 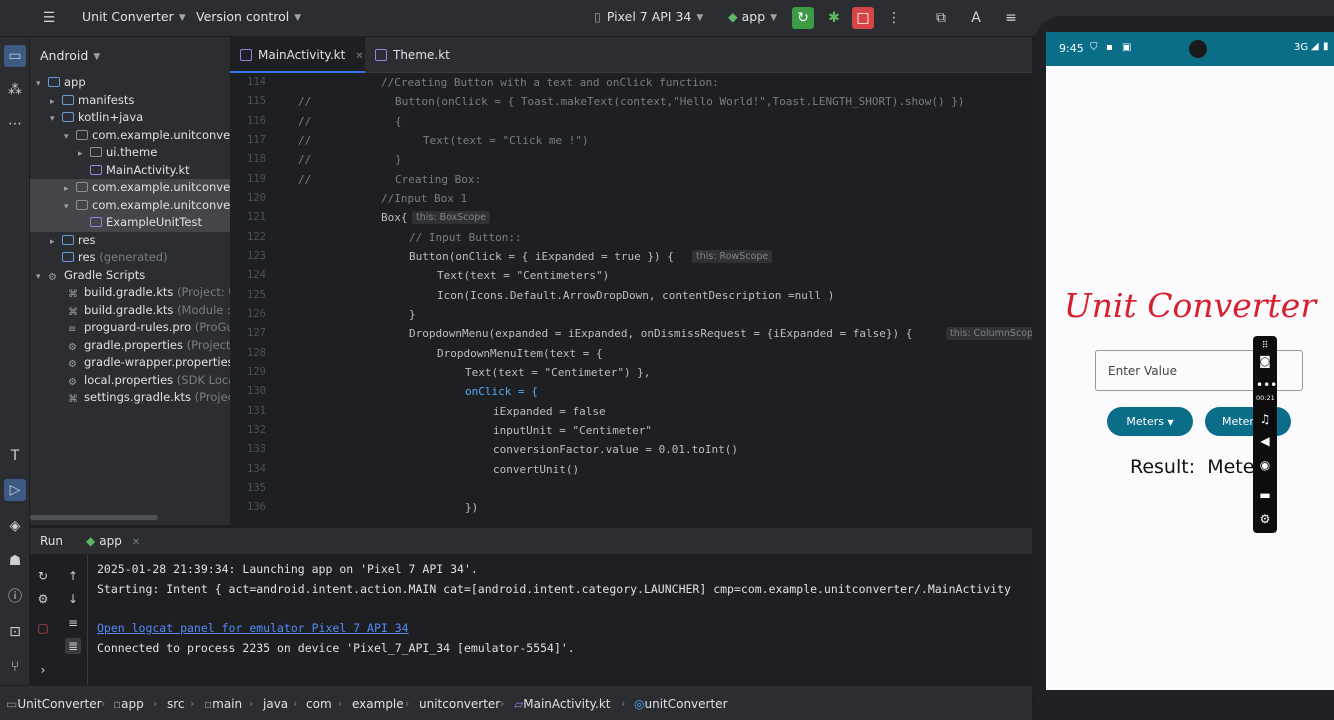 What do you see at coordinates (863, 18) in the screenshot?
I see `stop-button: □` at bounding box center [863, 18].